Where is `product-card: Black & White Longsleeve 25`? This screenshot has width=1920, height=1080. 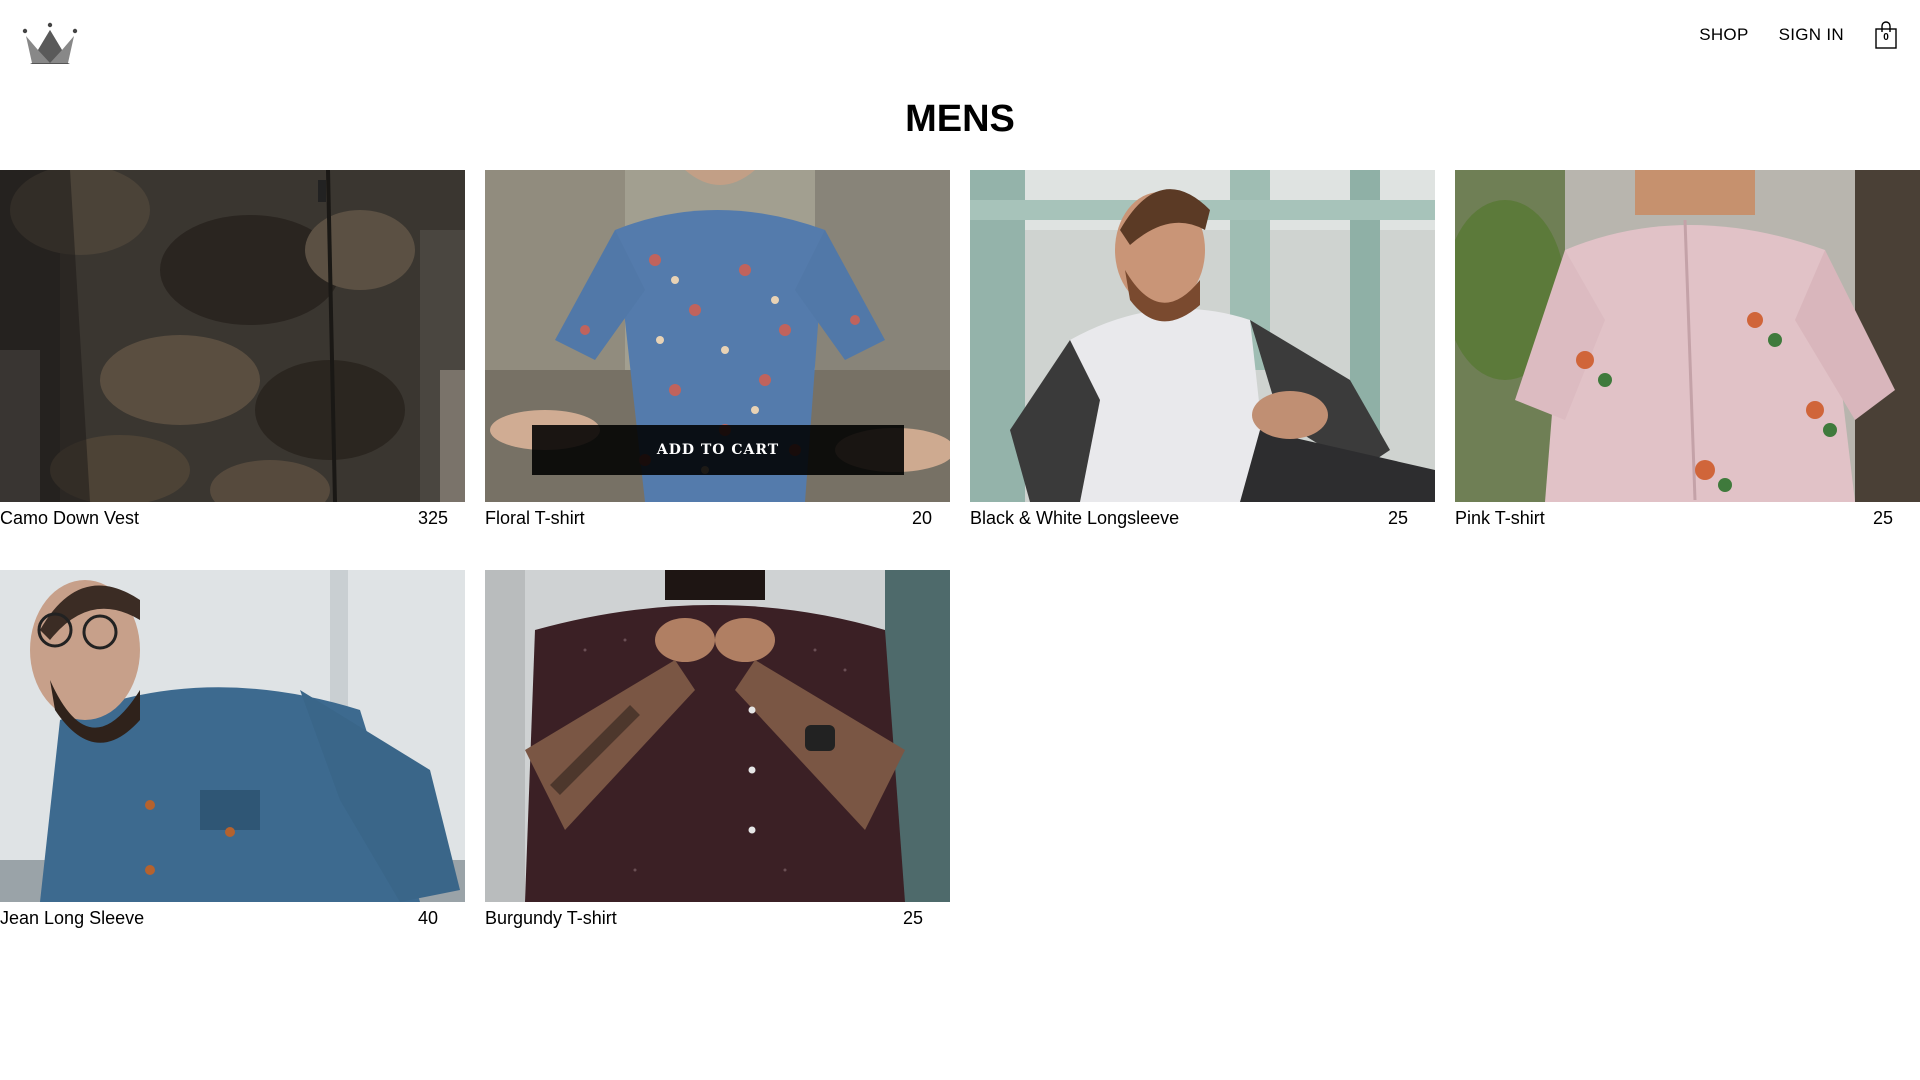 product-card: Black & White Longsleeve 25 is located at coordinates (1202, 350).